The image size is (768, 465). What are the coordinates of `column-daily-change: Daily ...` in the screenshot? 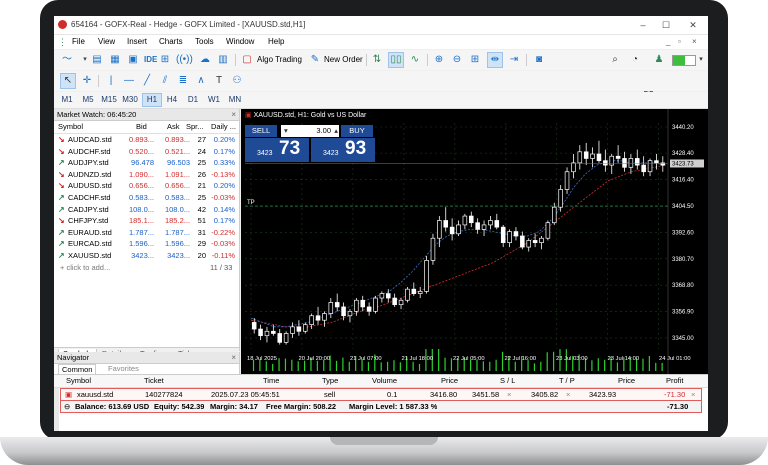 It's located at (223, 126).